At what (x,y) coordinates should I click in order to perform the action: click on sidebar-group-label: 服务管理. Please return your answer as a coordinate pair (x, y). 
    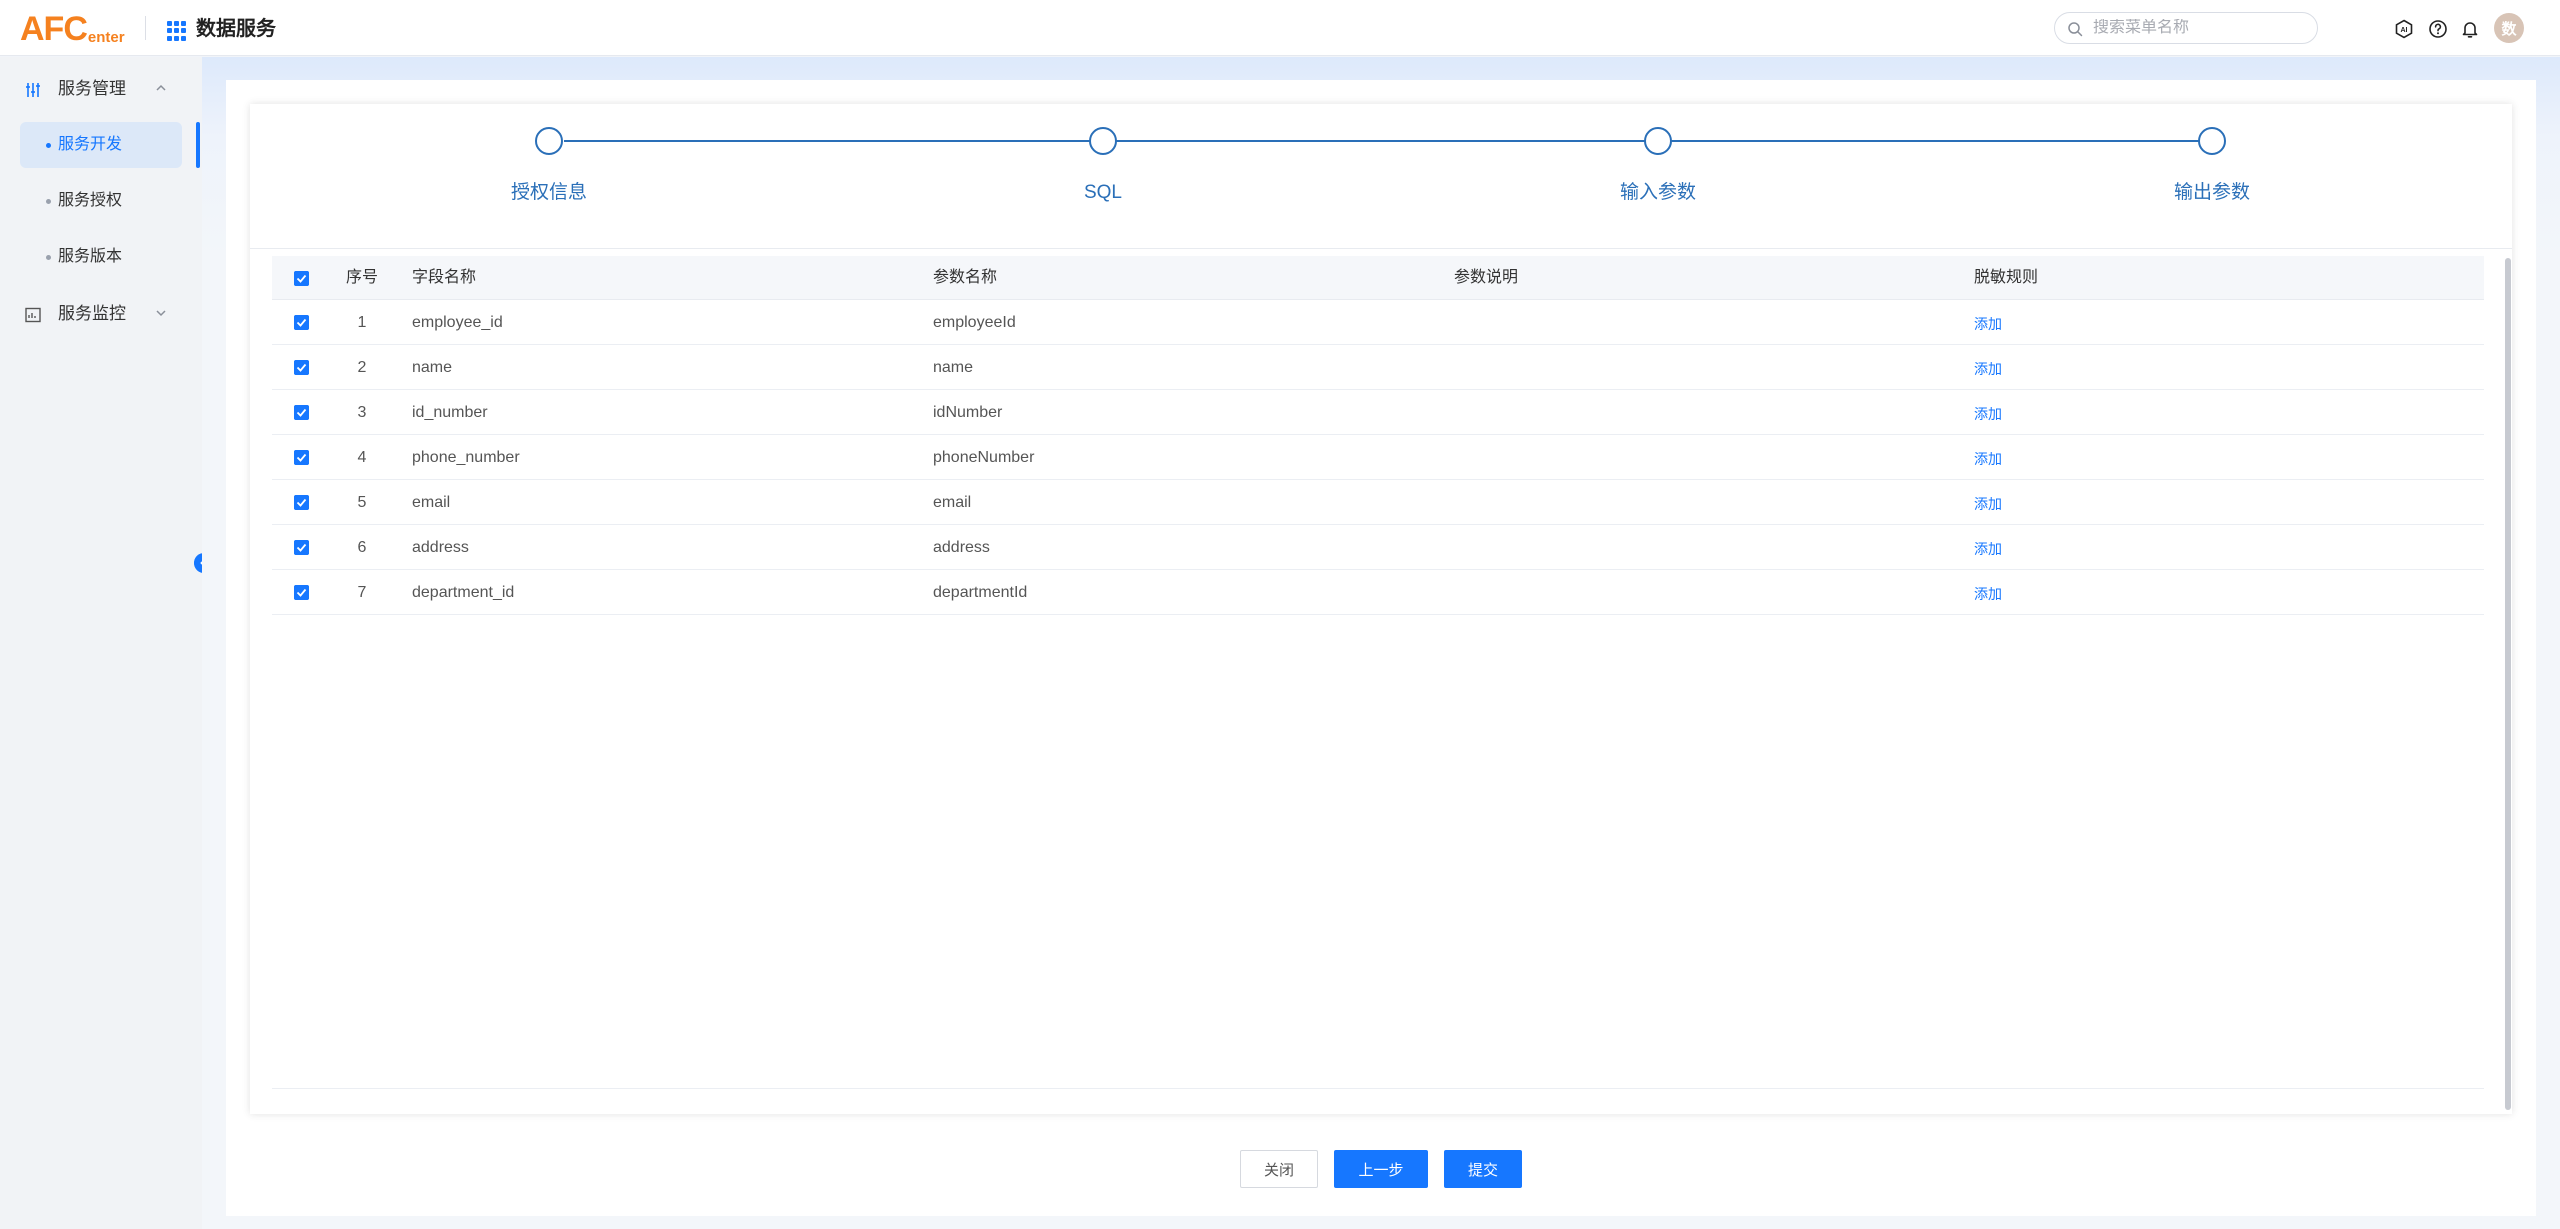
    Looking at the image, I should click on (92, 88).